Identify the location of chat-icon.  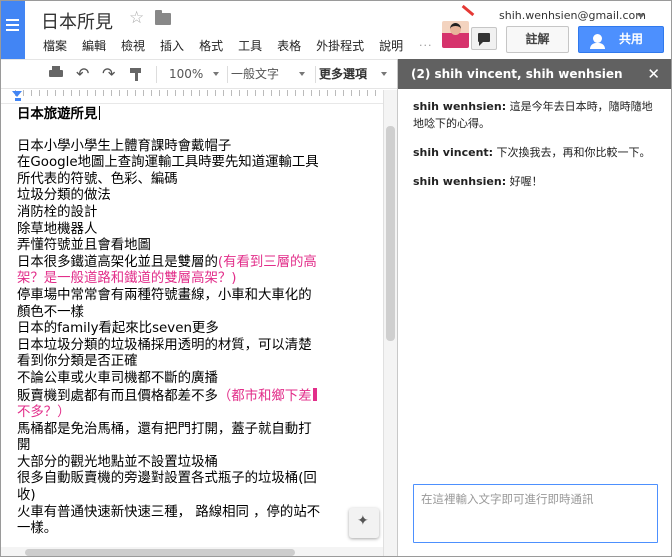
(484, 39).